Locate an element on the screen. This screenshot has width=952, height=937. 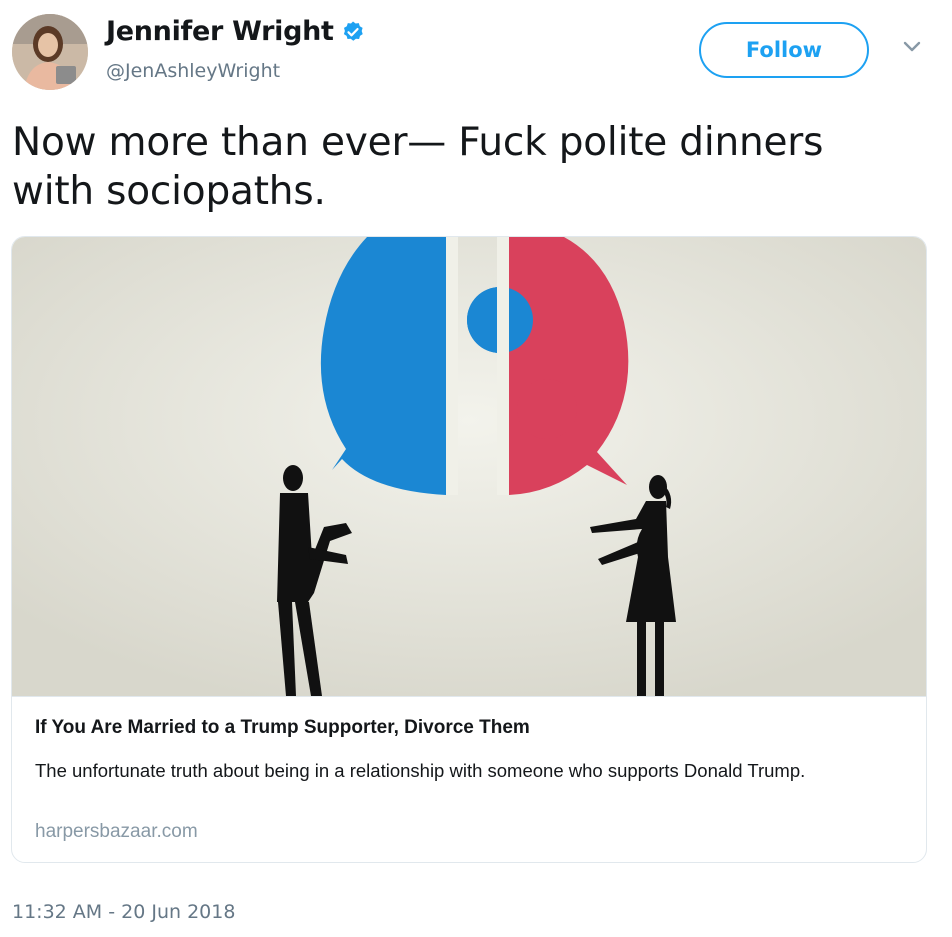
tweet-text-line: with sociopaths. is located at coordinates (169, 191).